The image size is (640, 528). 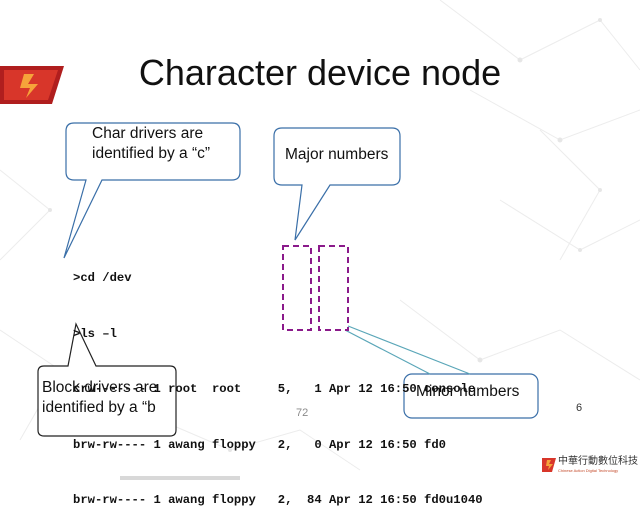 What do you see at coordinates (588, 470) in the screenshot?
I see `company-subtitle: Chinese Action Digital Technology` at bounding box center [588, 470].